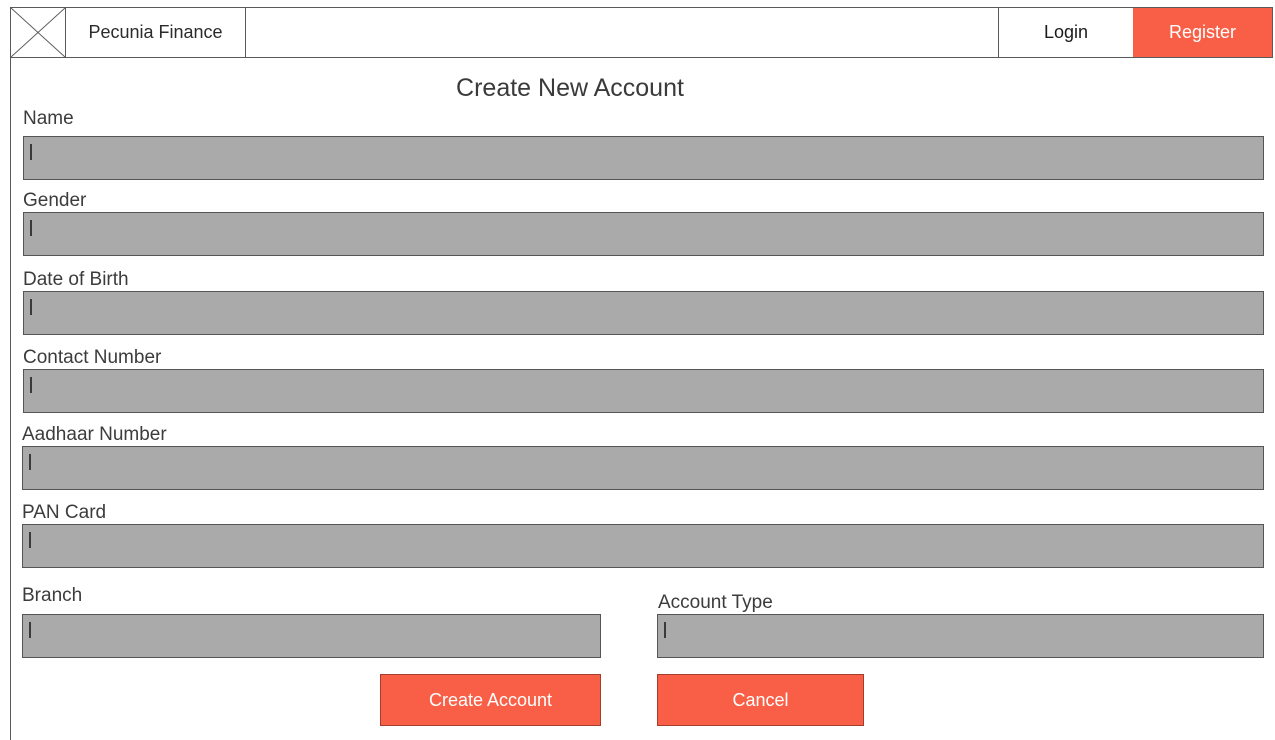  What do you see at coordinates (643, 391) in the screenshot?
I see `contact-input` at bounding box center [643, 391].